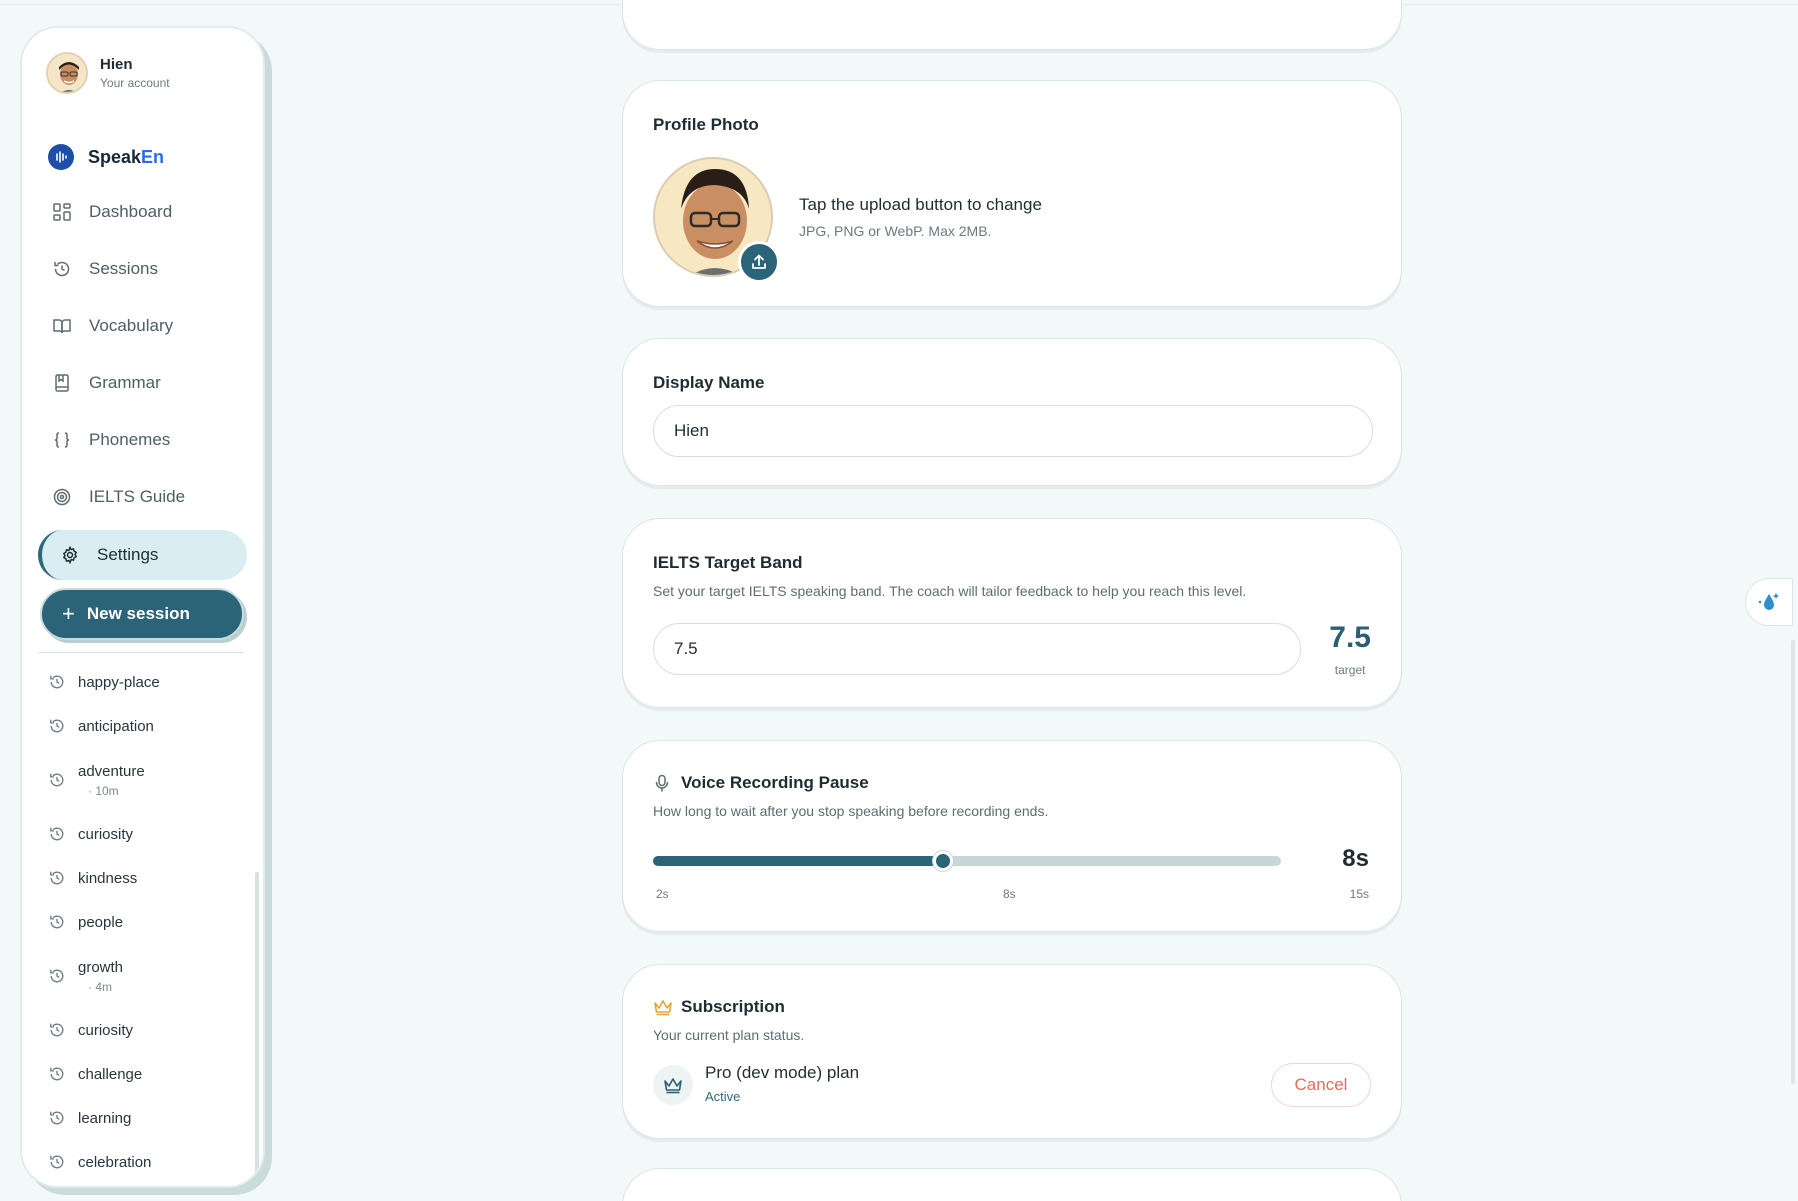  What do you see at coordinates (142, 878) in the screenshot?
I see `history-item: kindness` at bounding box center [142, 878].